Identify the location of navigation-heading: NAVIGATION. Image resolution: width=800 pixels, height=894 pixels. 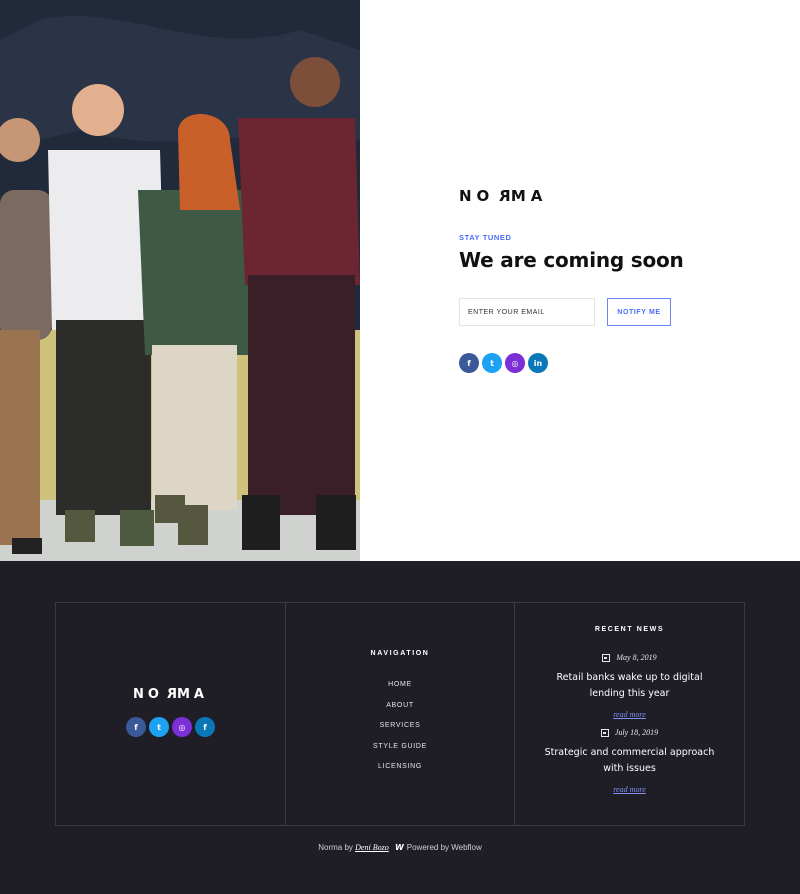
(400, 653).